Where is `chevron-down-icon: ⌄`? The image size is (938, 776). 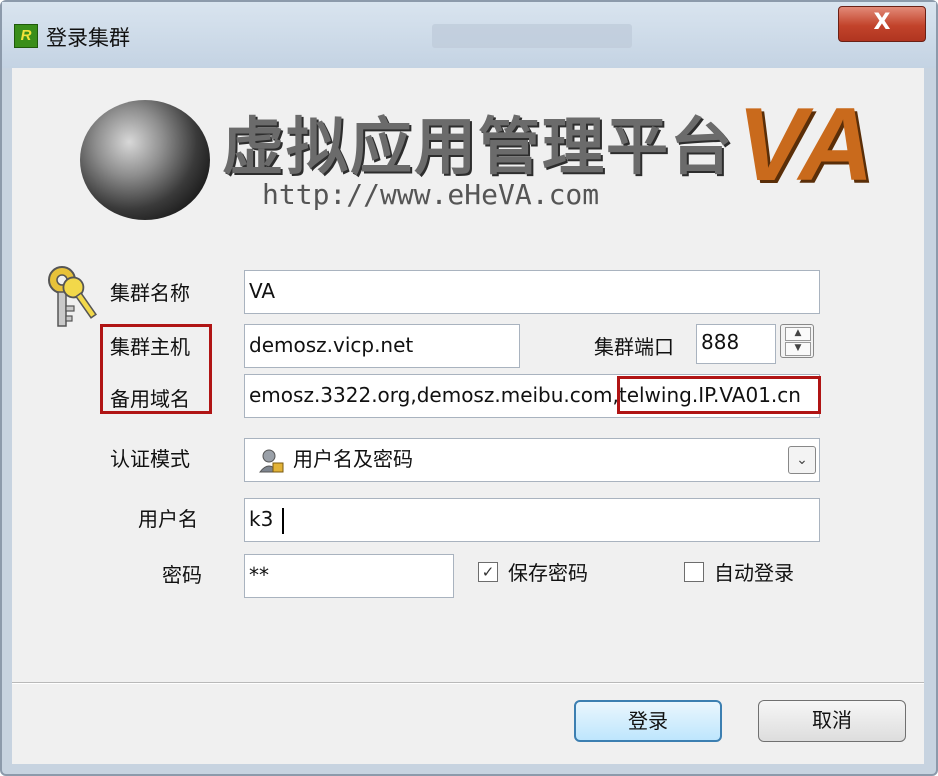
chevron-down-icon: ⌄ is located at coordinates (802, 460).